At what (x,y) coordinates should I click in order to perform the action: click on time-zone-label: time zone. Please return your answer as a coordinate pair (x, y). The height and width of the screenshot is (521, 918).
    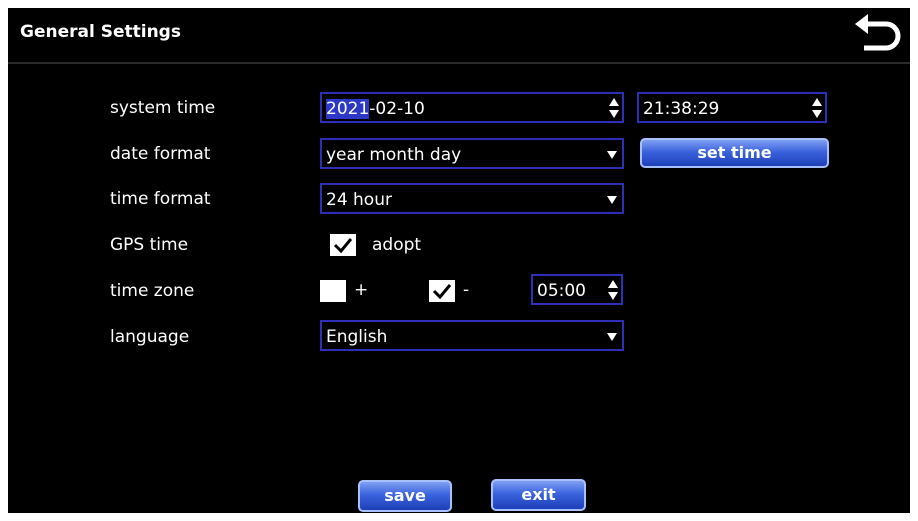
    Looking at the image, I should click on (152, 291).